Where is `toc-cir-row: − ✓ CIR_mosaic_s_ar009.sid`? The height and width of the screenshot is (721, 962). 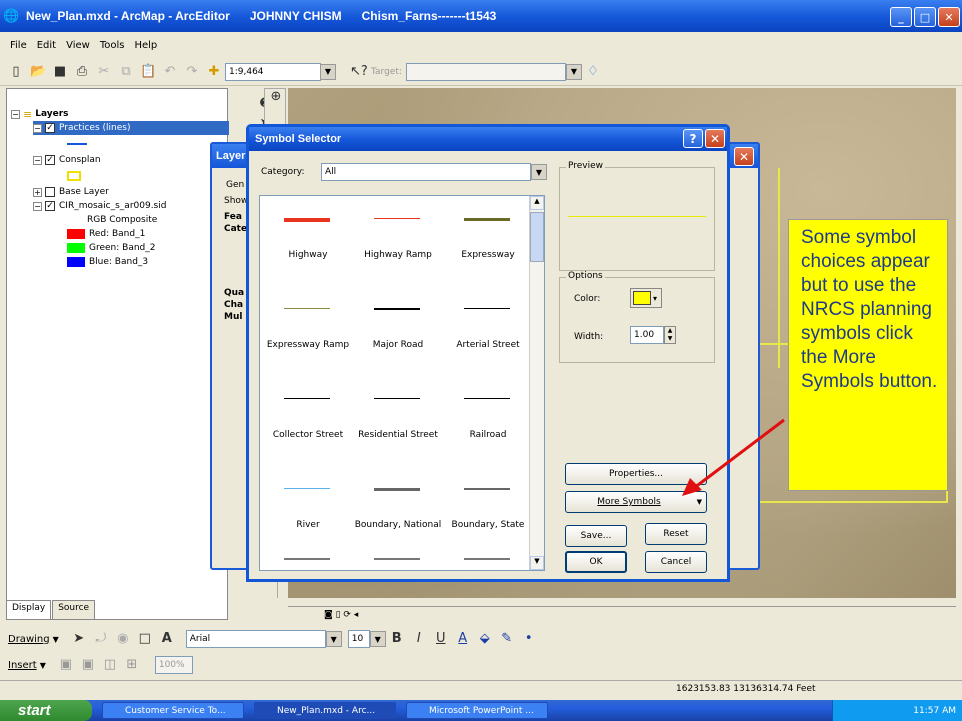
toc-cir-row: − ✓ CIR_mosaic_s_ar009.sid is located at coordinates (99, 206).